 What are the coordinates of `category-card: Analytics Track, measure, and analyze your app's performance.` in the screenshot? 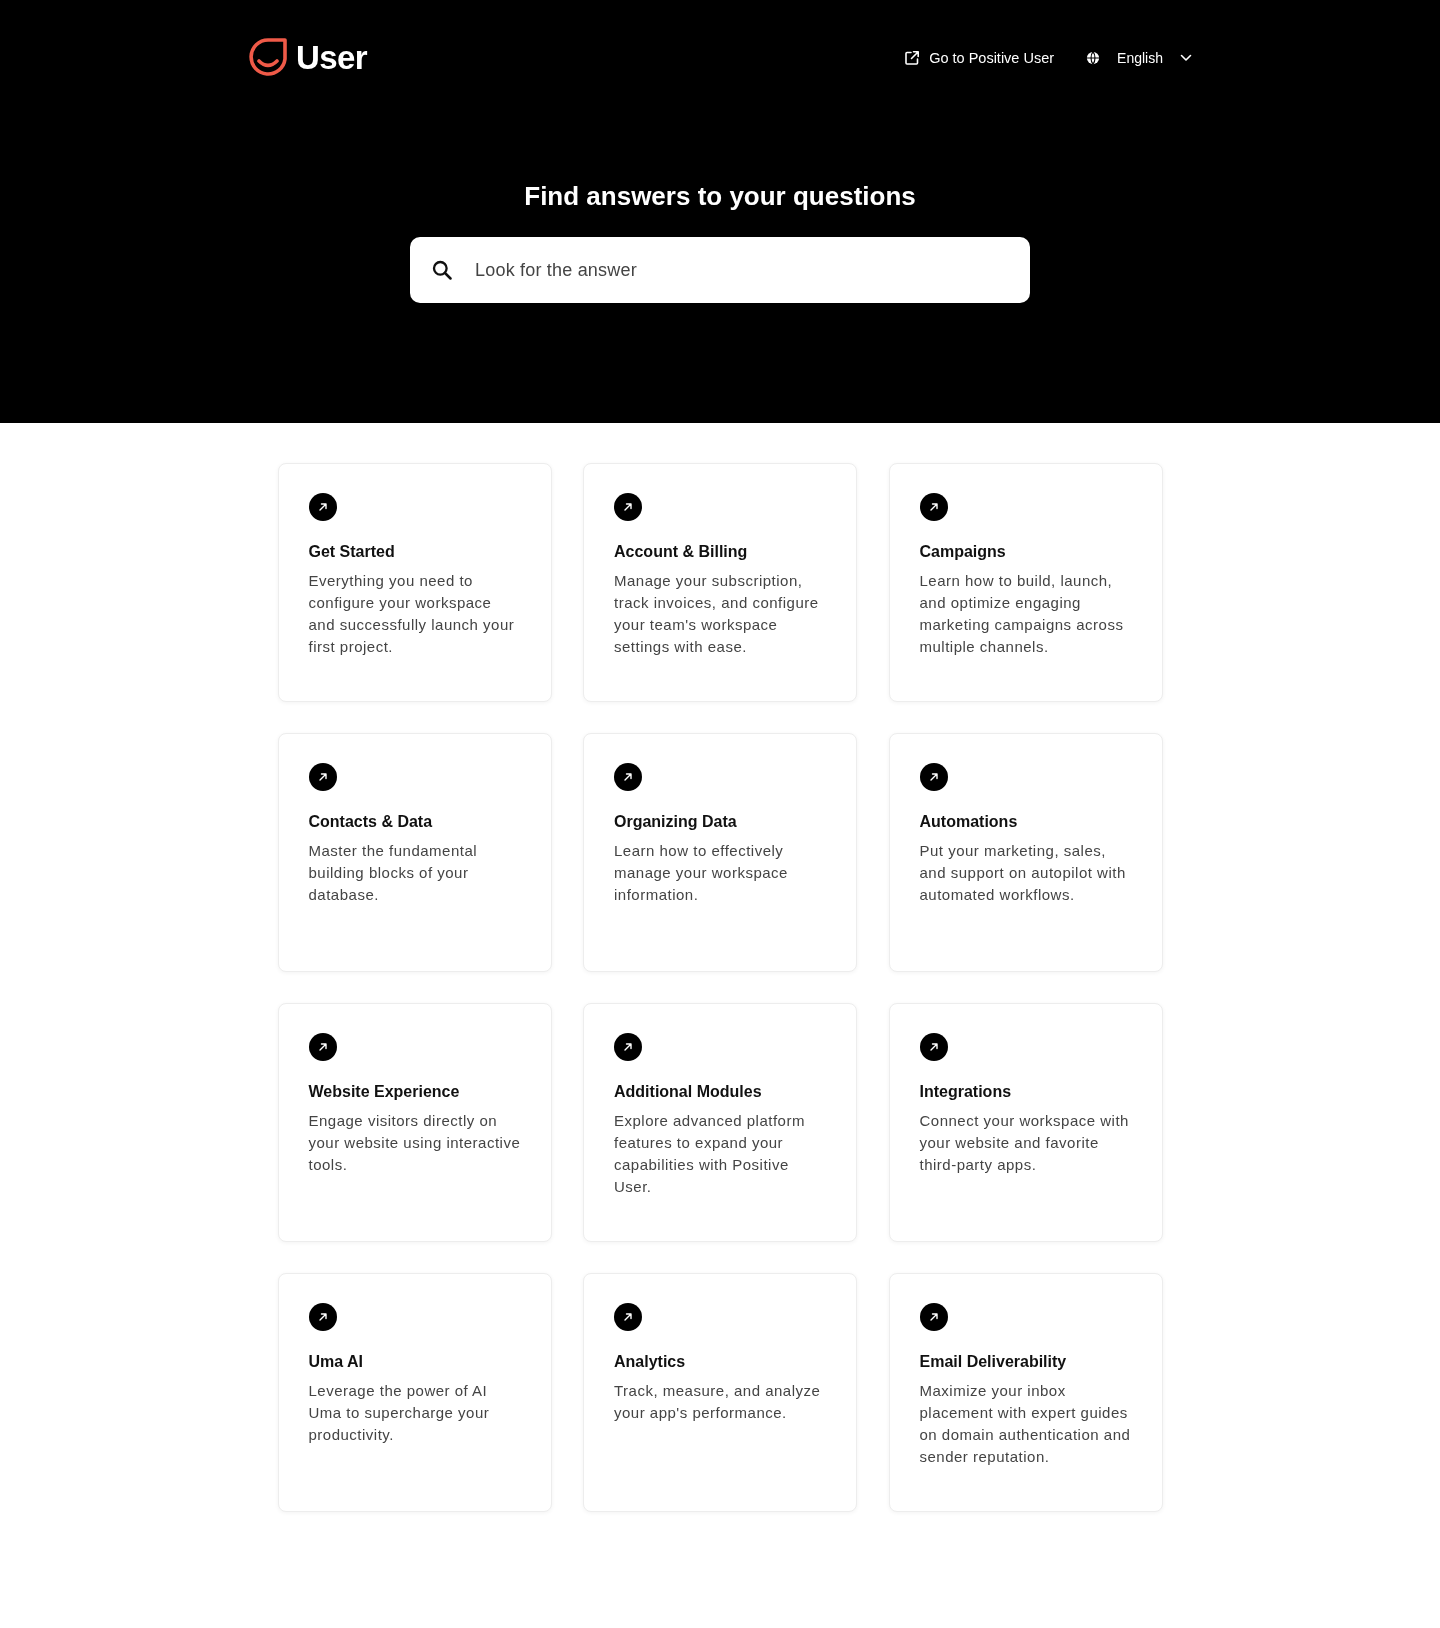 It's located at (720, 1392).